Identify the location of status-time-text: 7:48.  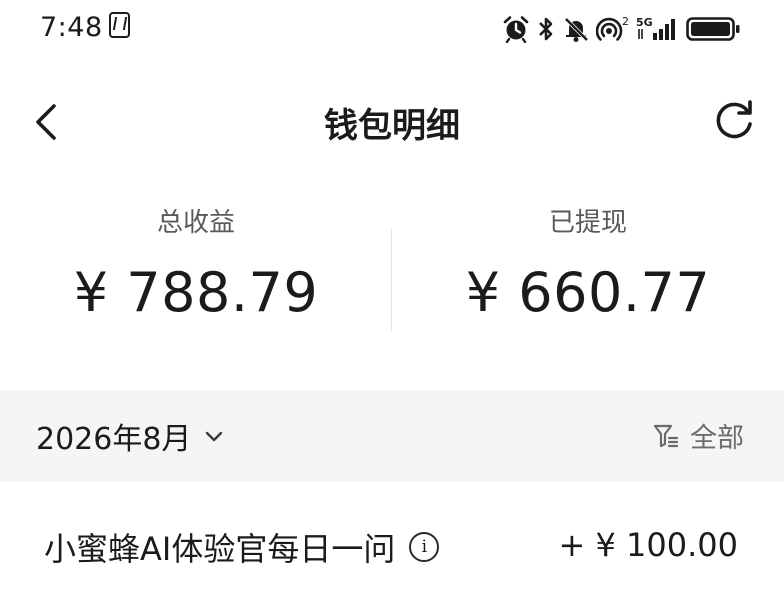
(71, 27).